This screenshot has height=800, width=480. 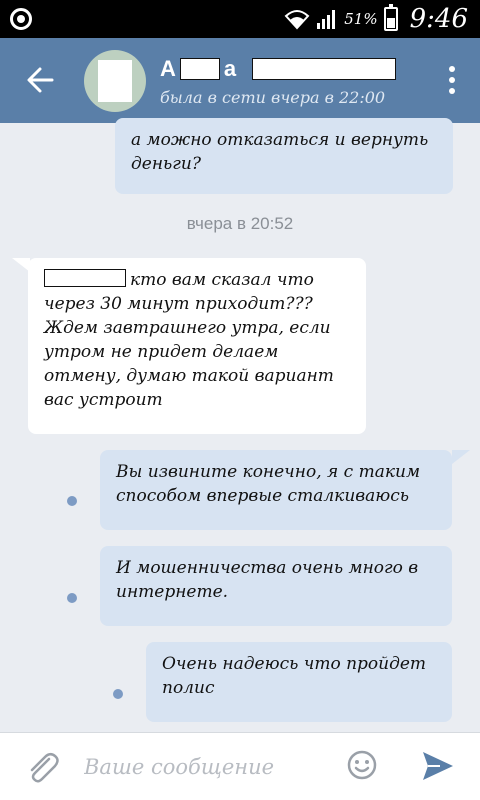 I want to click on contact-name-mid: а, so click(x=230, y=68).